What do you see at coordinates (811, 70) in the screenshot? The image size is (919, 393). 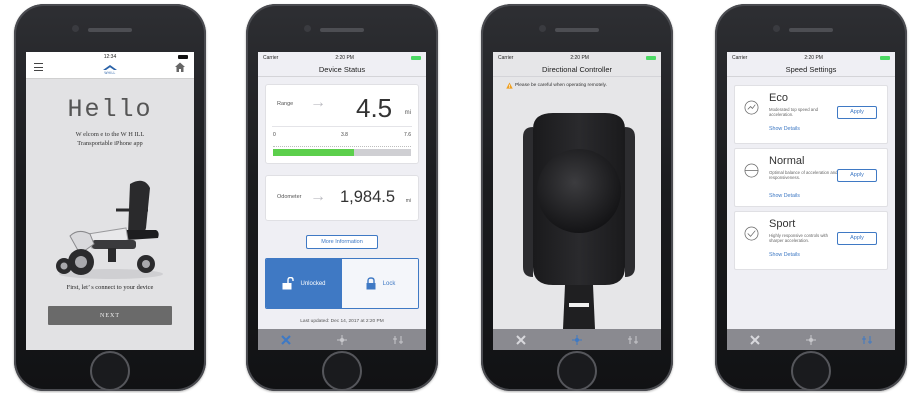 I see `page-title: Speed Settings` at bounding box center [811, 70].